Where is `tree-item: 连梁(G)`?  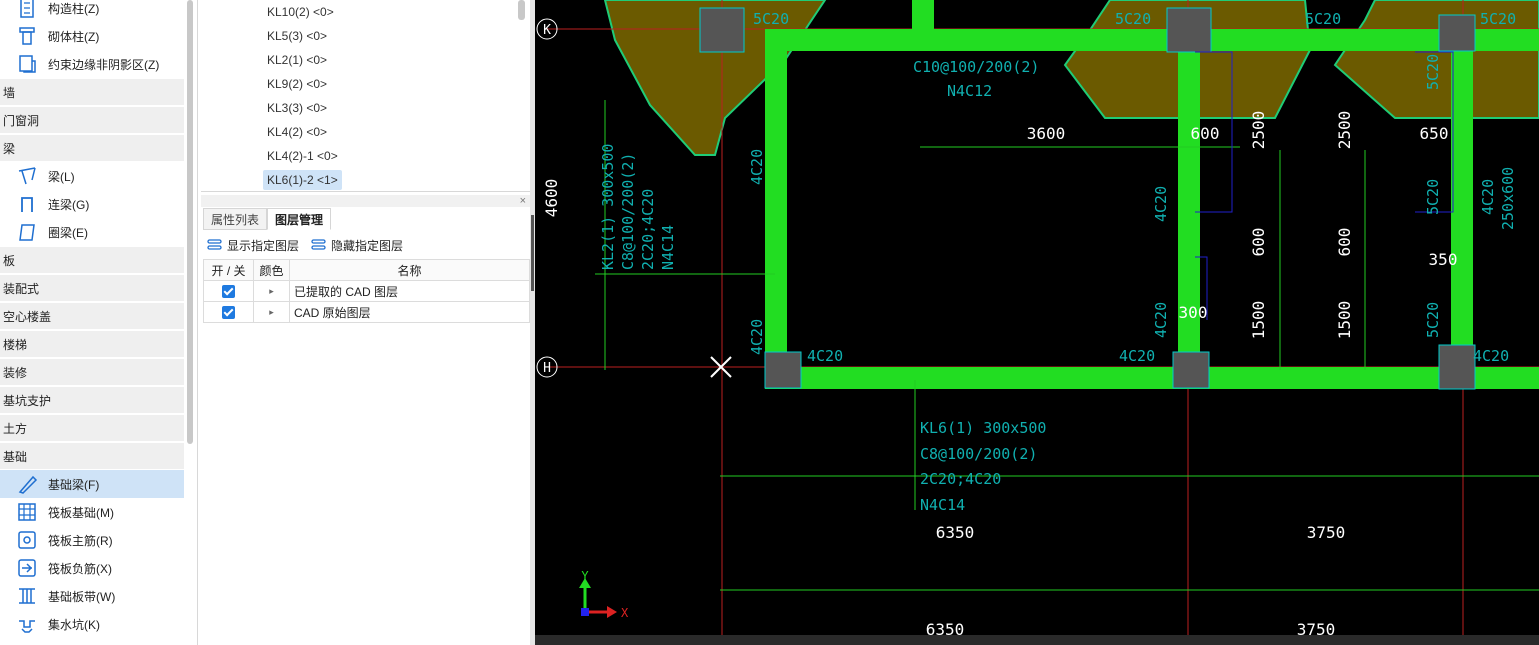 tree-item: 连梁(G) is located at coordinates (92, 204).